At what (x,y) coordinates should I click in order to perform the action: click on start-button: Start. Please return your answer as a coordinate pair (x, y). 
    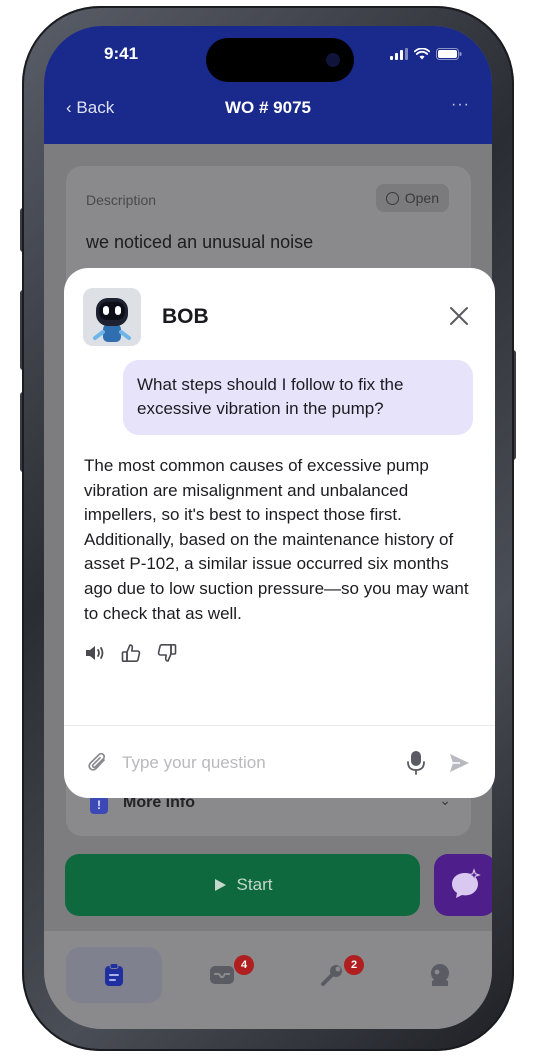
    Looking at the image, I should click on (242, 885).